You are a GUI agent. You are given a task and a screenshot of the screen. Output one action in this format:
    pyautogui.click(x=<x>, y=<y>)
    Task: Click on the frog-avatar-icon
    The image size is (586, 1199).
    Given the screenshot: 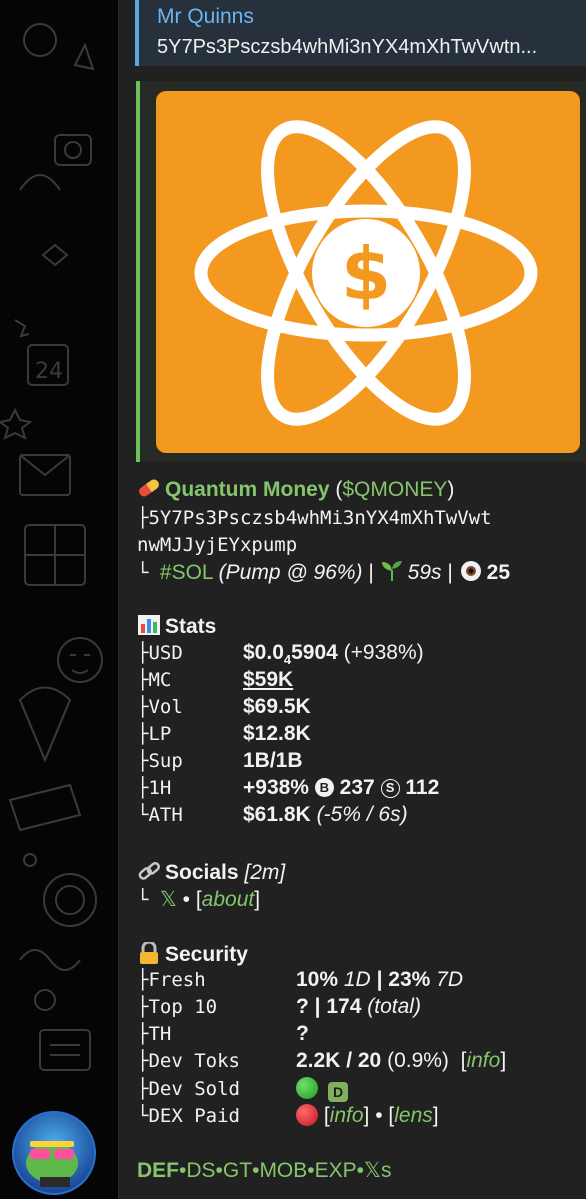 What is the action you would take?
    pyautogui.click(x=54, y=1153)
    